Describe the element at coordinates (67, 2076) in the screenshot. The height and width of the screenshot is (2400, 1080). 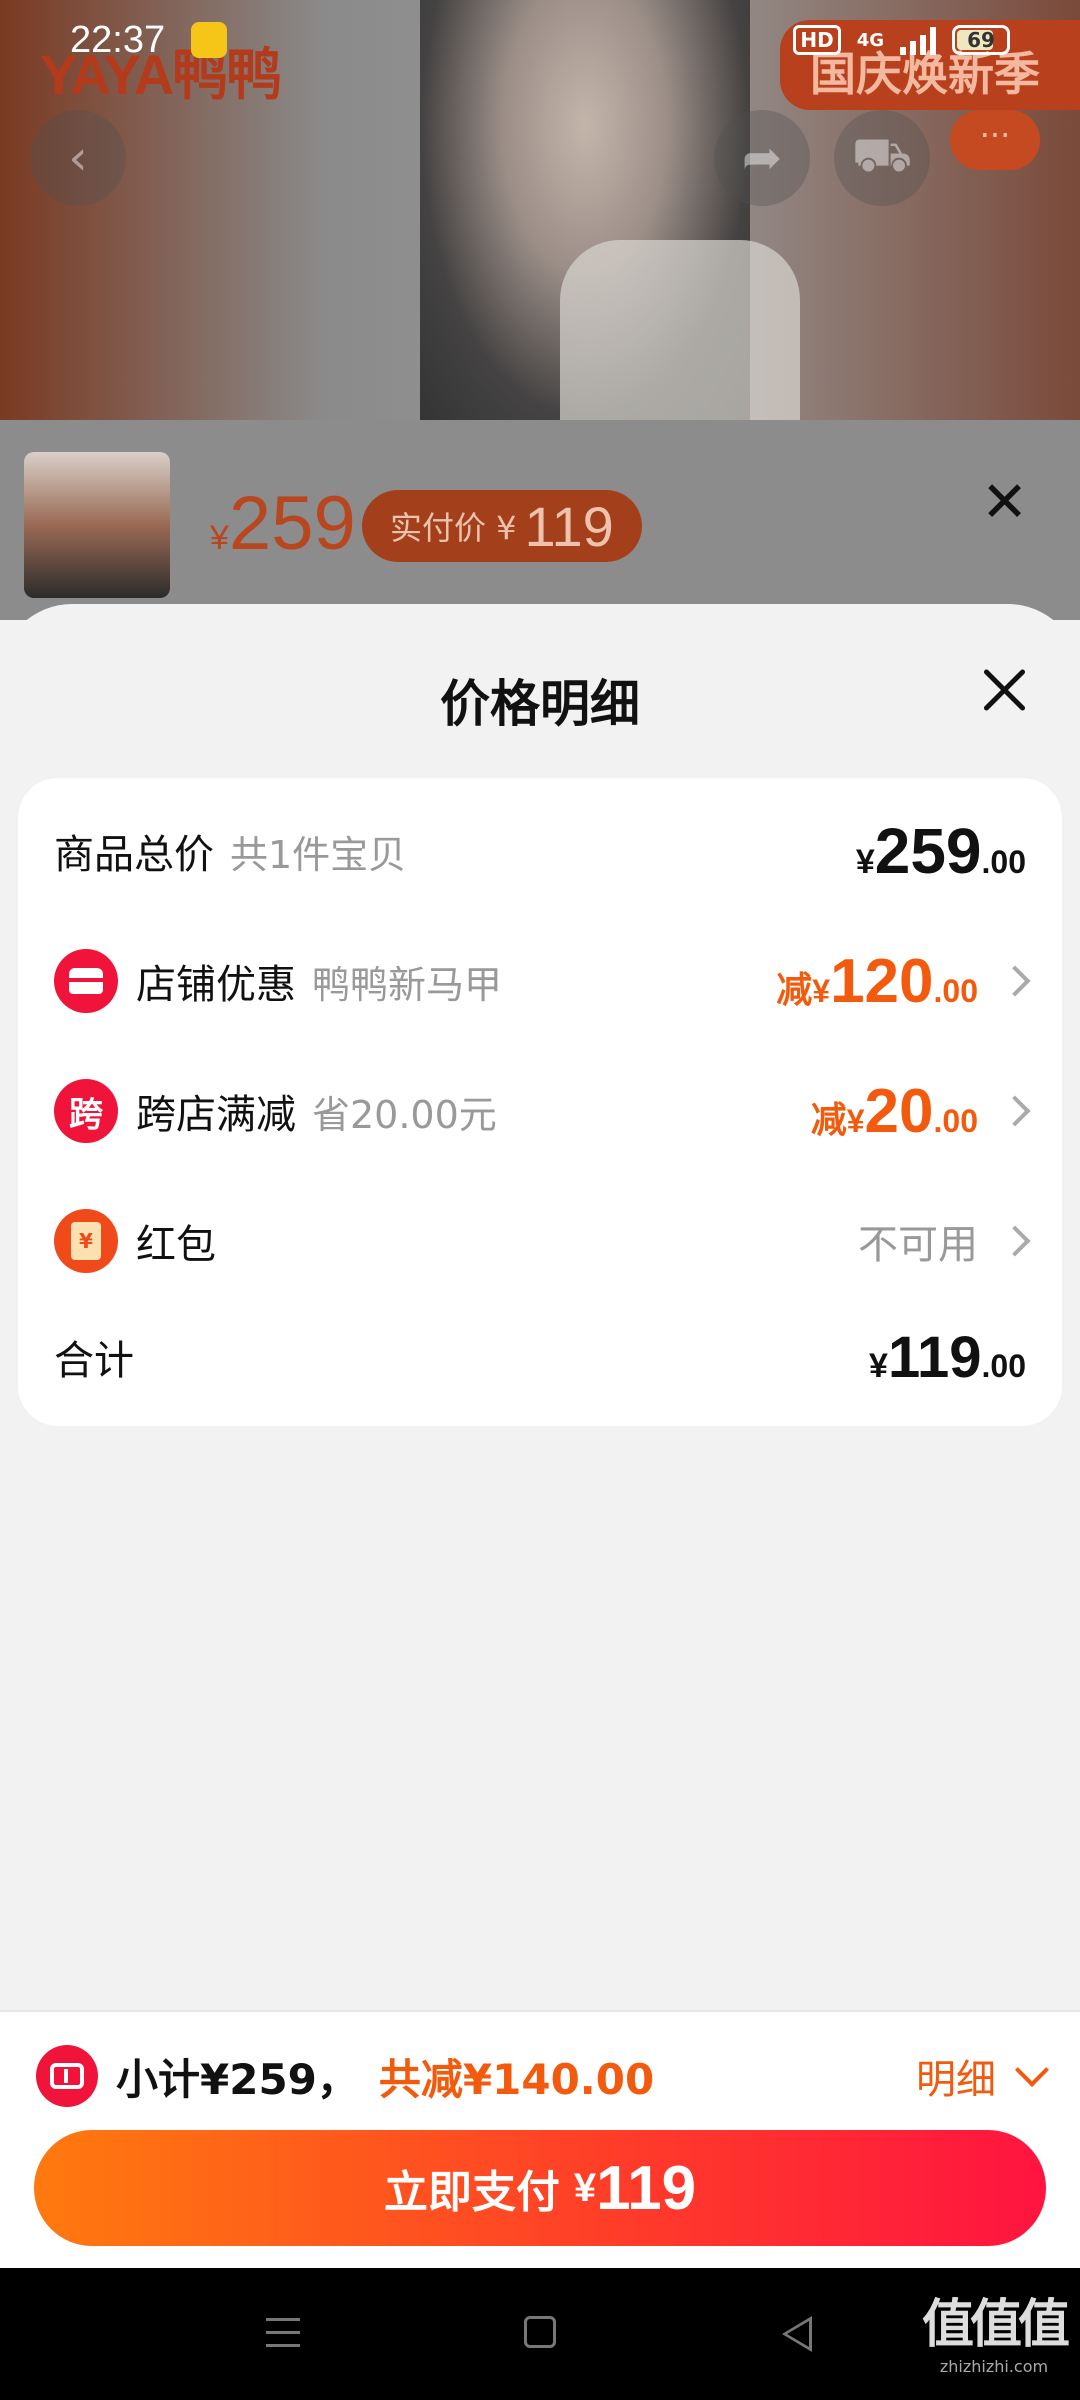
I see `coupon-icon` at that location.